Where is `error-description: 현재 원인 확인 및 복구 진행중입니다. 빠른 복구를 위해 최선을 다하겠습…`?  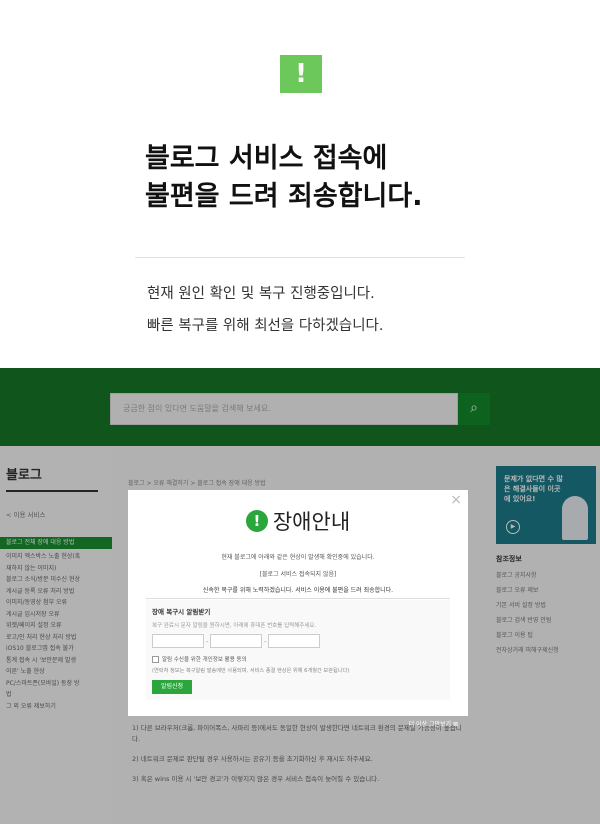 error-description: 현재 원인 확인 및 복구 진행중입니다. 빠른 복구를 위해 최선을 다하겠습… is located at coordinates (312, 310).